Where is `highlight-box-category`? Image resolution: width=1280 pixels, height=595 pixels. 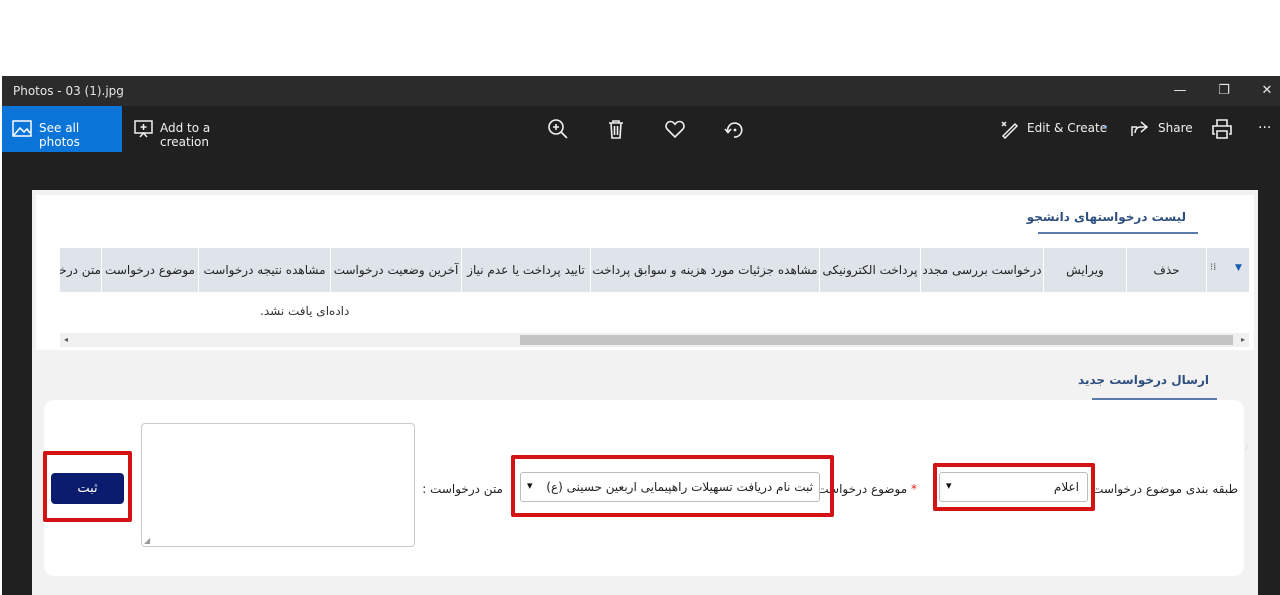 highlight-box-category is located at coordinates (1014, 487).